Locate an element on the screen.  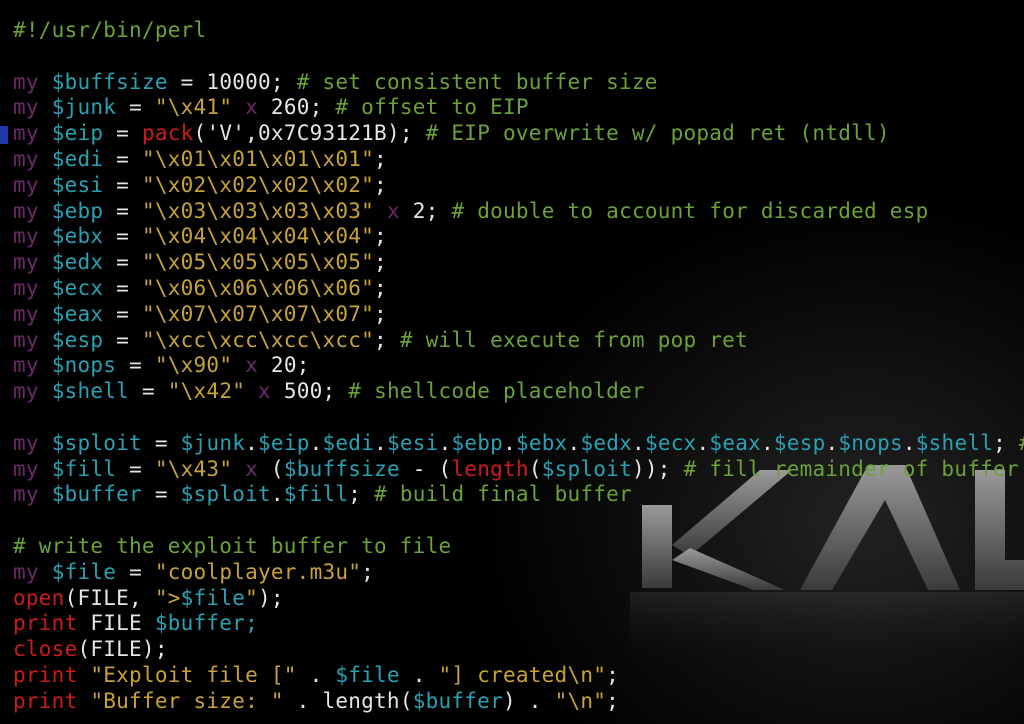
code-token: # shellcode placeholder is located at coordinates (496, 391).